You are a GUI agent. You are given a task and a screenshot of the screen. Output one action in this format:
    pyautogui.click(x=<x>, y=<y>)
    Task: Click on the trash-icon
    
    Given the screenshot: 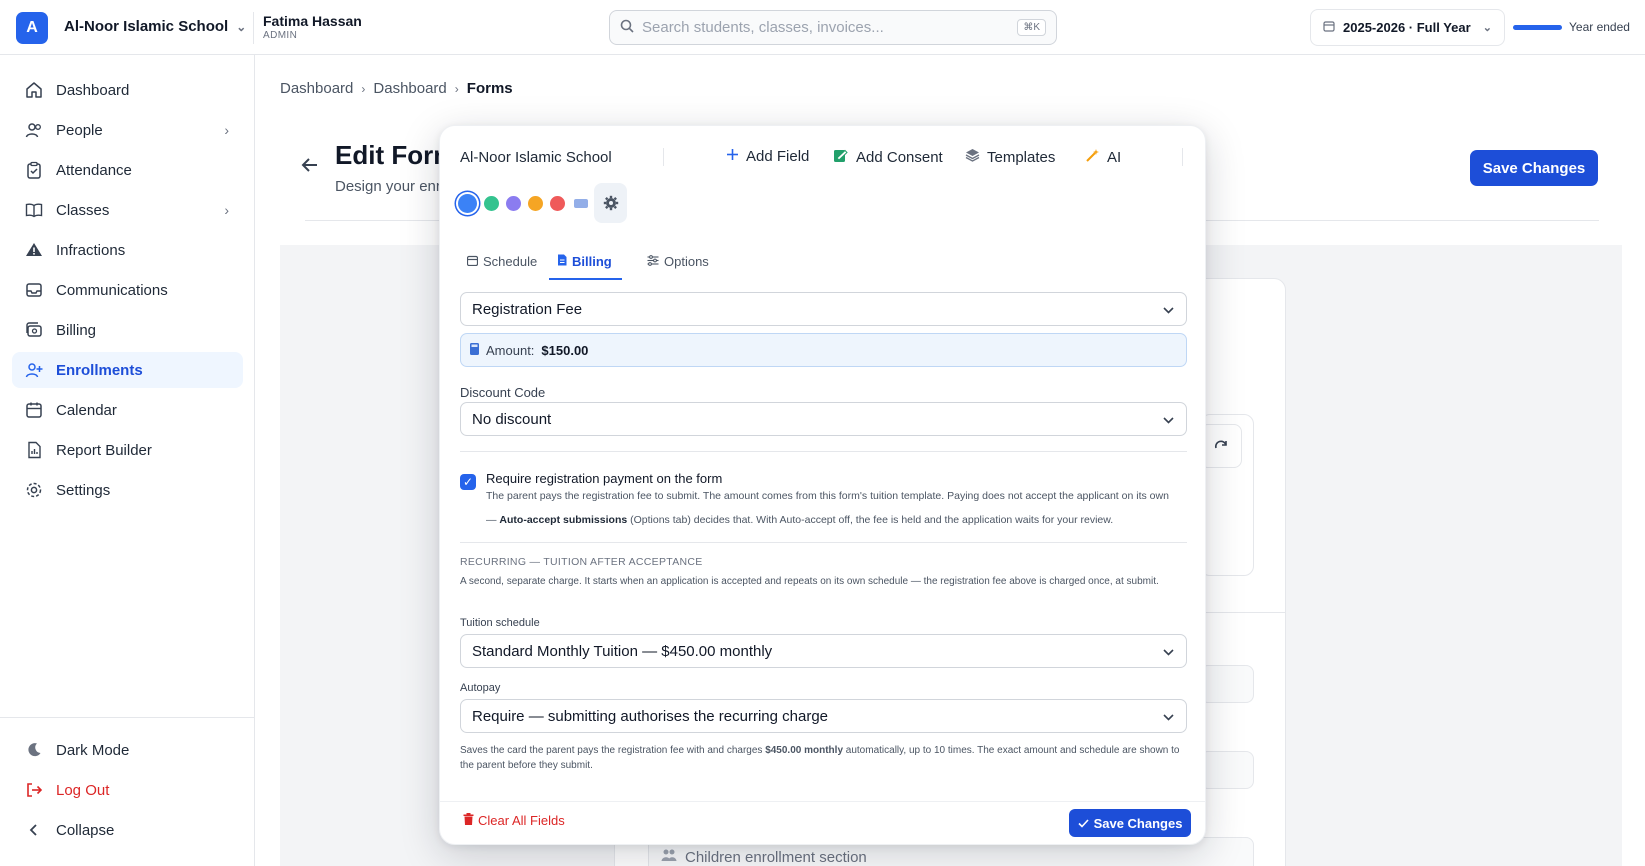 What is the action you would take?
    pyautogui.click(x=468, y=820)
    